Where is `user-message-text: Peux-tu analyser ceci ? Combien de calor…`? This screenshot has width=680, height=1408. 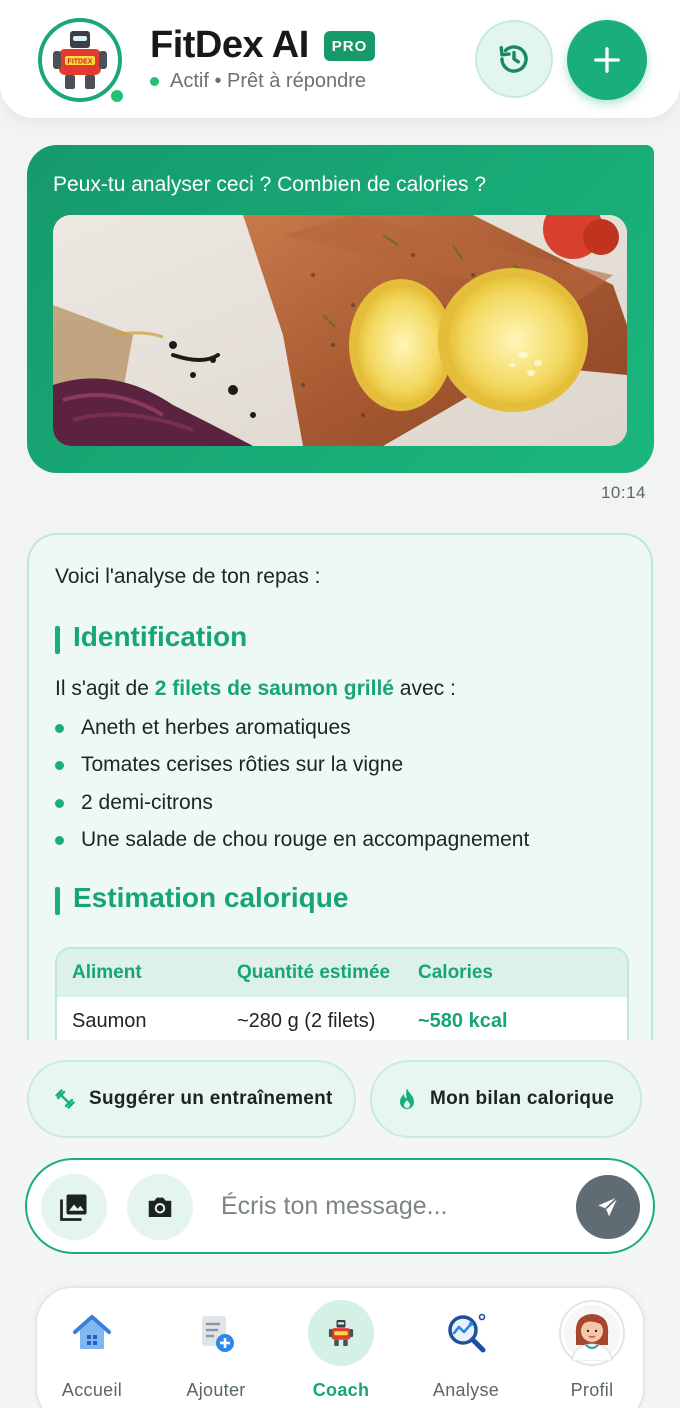
user-message-text: Peux-tu analyser ceci ? Combien de calor… is located at coordinates (270, 184).